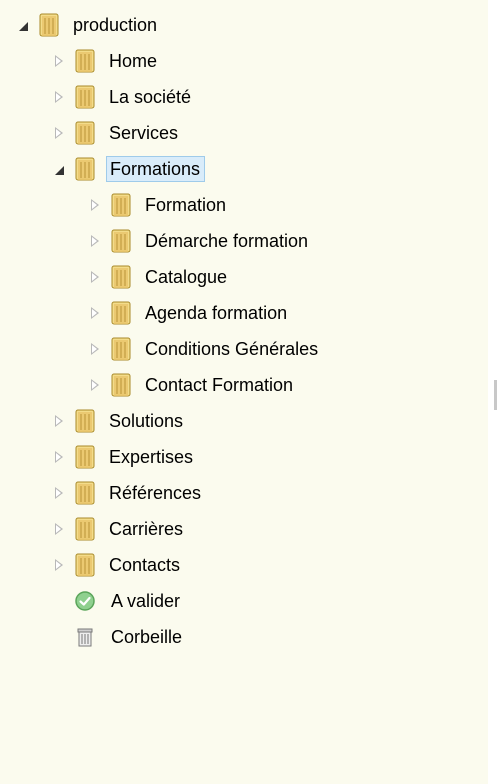 This screenshot has height=784, width=498. What do you see at coordinates (133, 61) in the screenshot?
I see `tree-node-label: Home` at bounding box center [133, 61].